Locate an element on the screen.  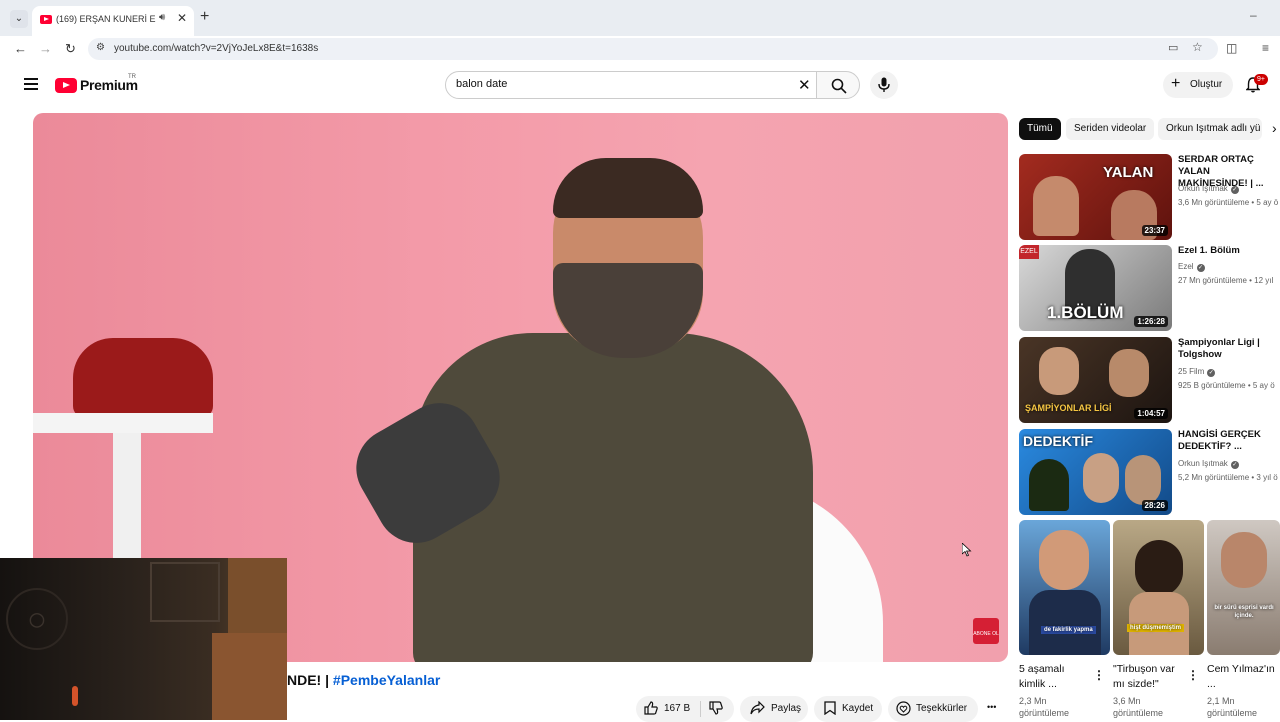
install-app-icon: ▭ is located at coordinates (1173, 47).